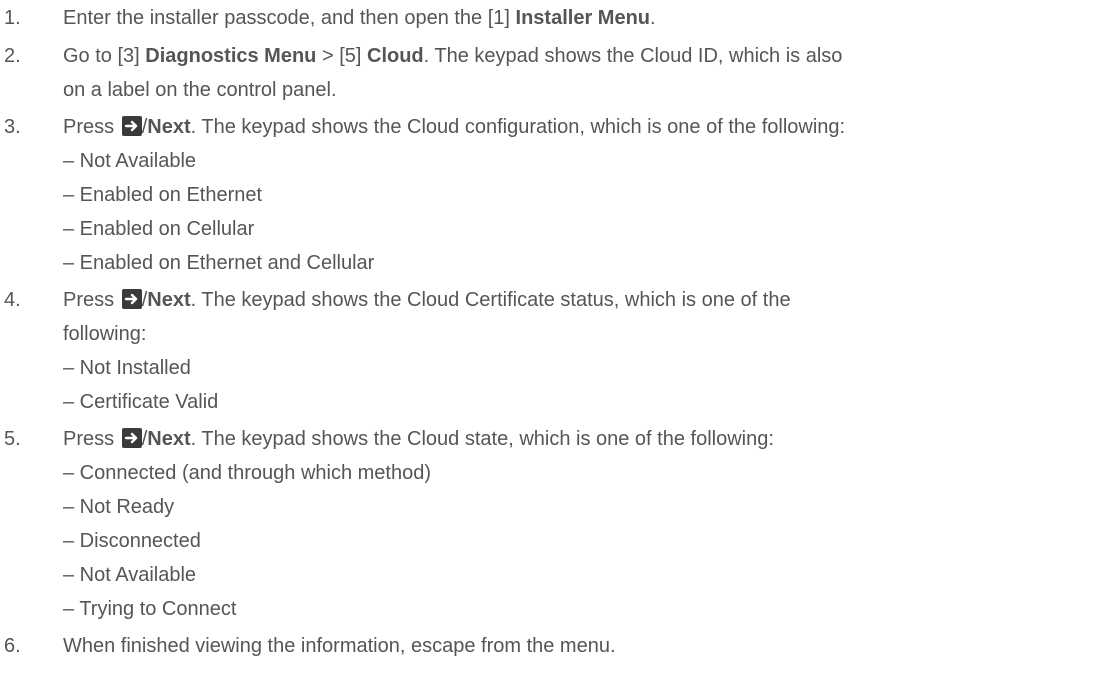  I want to click on step-number: 5., so click(12, 439).